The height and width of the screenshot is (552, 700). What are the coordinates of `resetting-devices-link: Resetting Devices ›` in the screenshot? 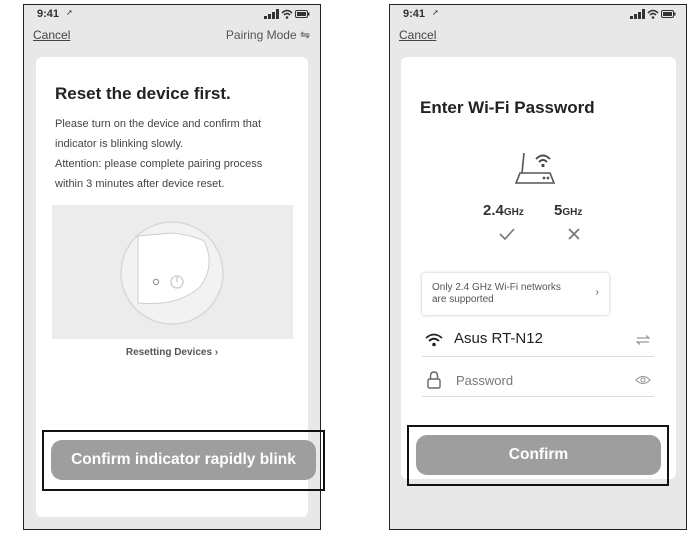 It's located at (172, 352).